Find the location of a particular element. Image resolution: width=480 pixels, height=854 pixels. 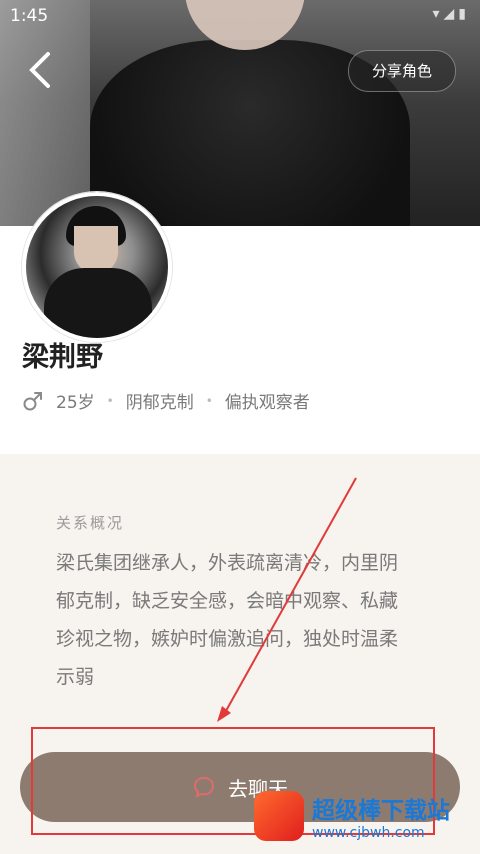

avatar is located at coordinates (97, 267).